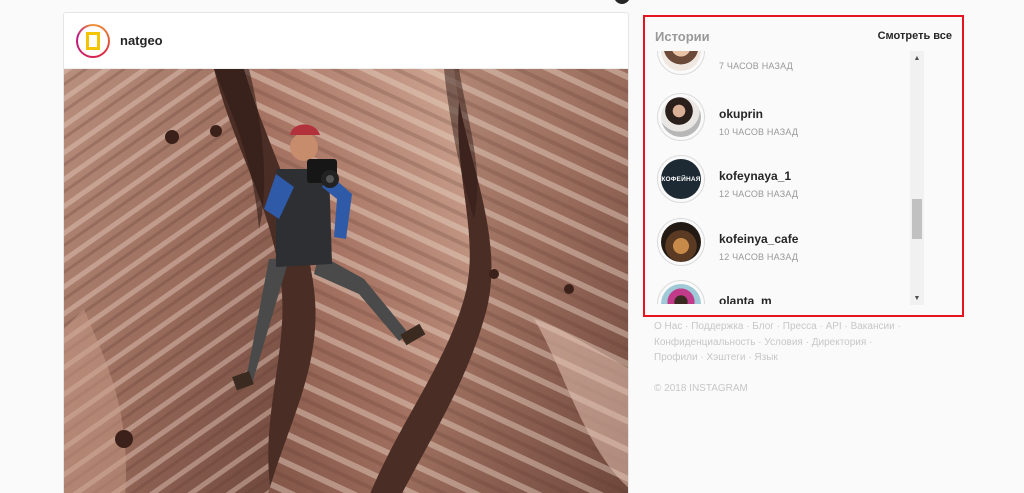 This screenshot has height=493, width=1024. I want to click on story-item: КОФЕЙНАЯ kofeynaya_1 12 ЧАСОВ НАЗАД, so click(790, 179).